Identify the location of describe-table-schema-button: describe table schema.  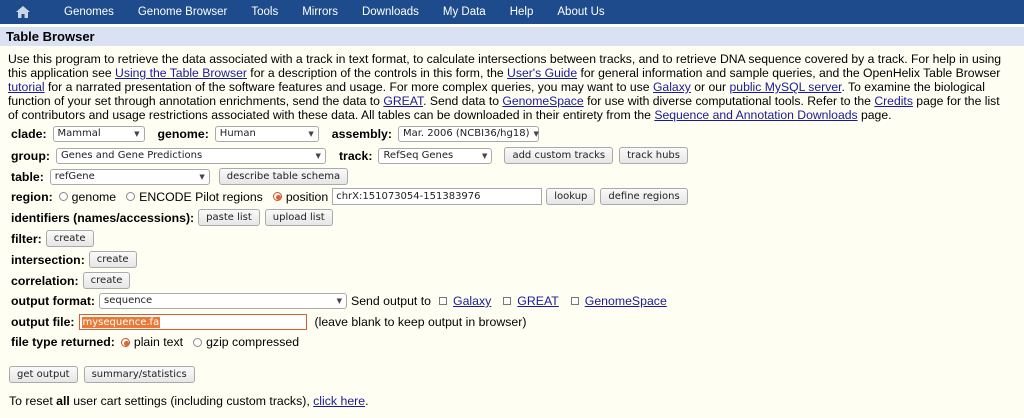
(283, 176).